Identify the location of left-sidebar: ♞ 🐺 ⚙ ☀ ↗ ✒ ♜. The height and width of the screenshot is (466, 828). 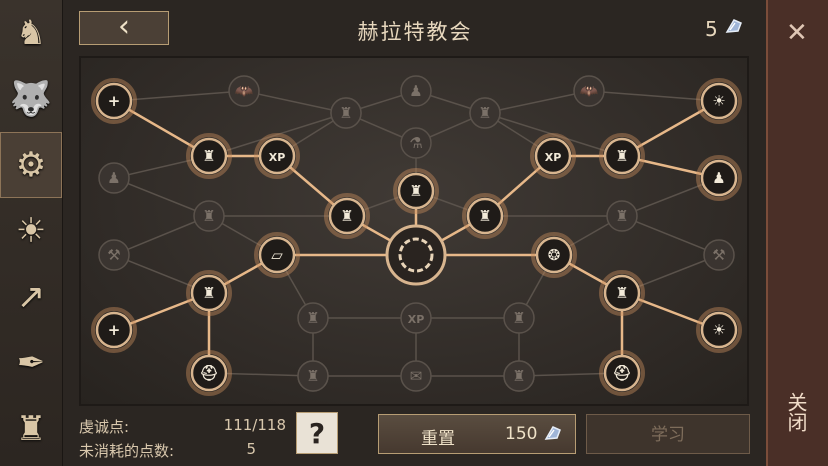
(31, 233).